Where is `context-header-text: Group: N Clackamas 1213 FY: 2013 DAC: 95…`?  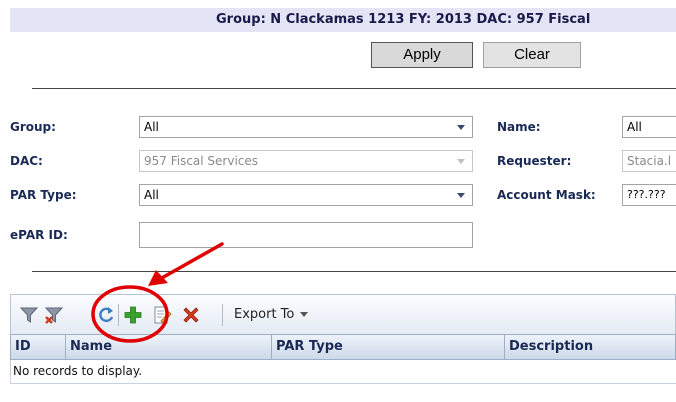
context-header-text: Group: N Clackamas 1213 FY: 2013 DAC: 95… is located at coordinates (403, 19).